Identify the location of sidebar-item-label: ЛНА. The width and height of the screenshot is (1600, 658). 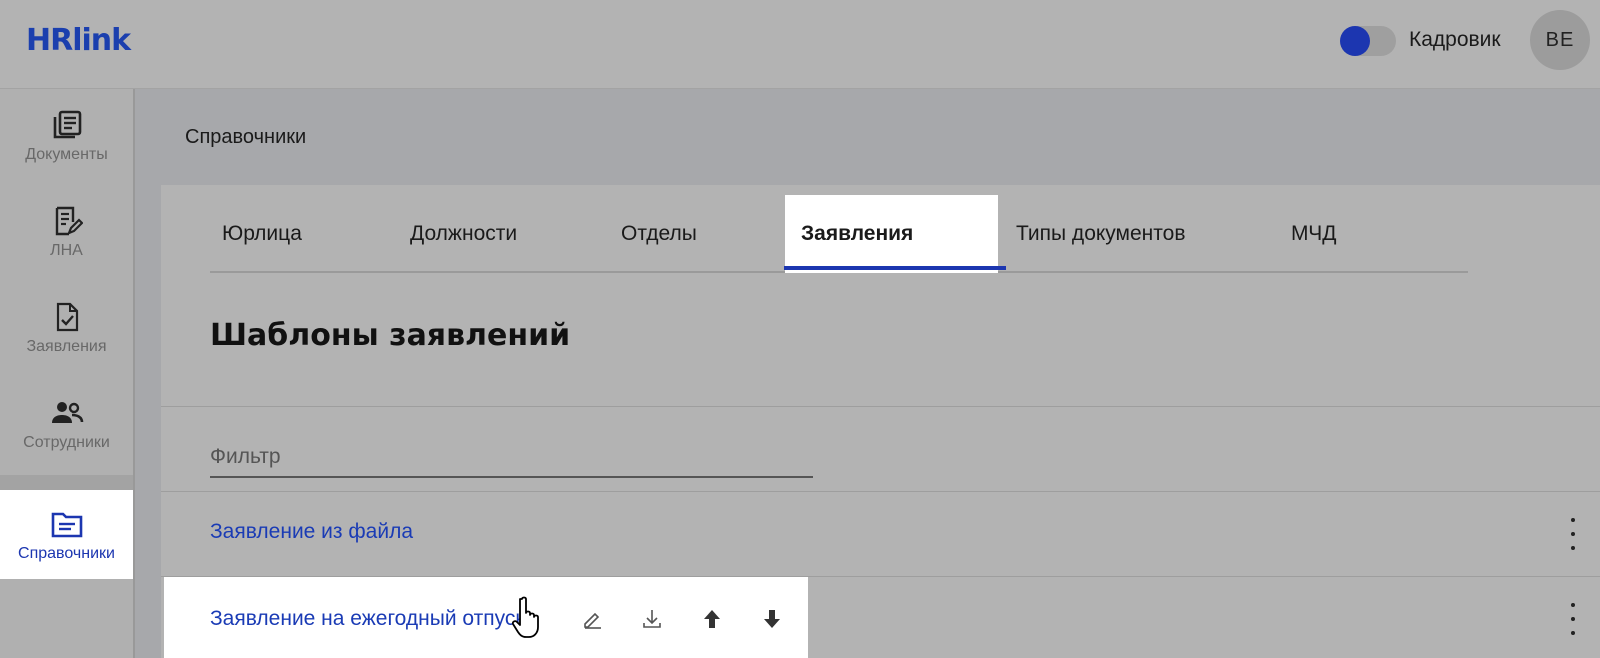
(66, 250).